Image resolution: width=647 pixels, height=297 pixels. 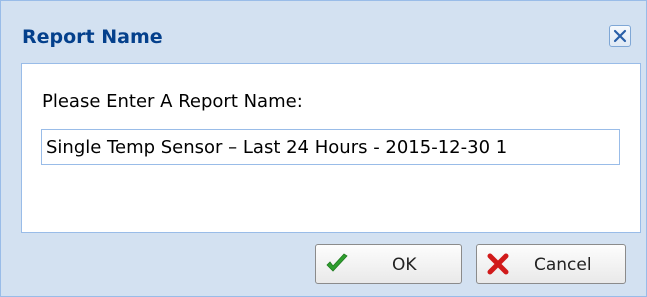 I want to click on cancel-button: Cancel, so click(x=551, y=264).